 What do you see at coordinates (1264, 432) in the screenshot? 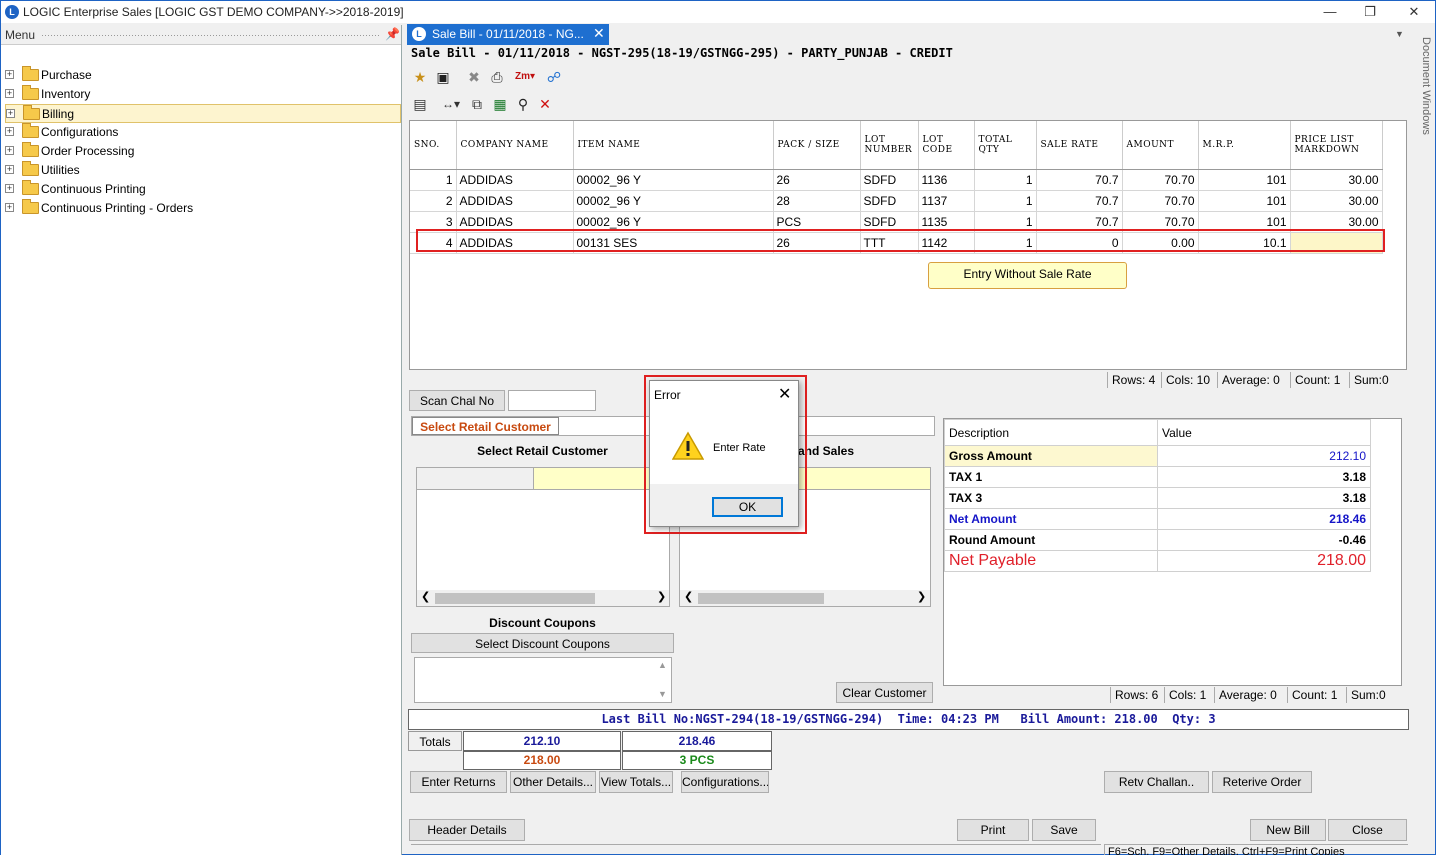
I see `summary-col-value: Value` at bounding box center [1264, 432].